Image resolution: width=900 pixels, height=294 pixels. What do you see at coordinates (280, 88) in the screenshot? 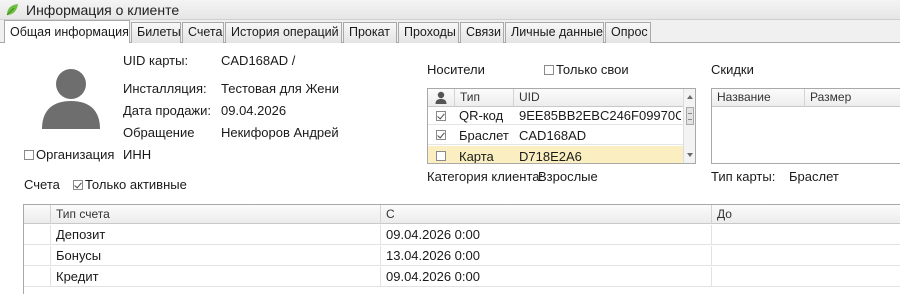
I see `installation-value: Тестовая для Жени` at bounding box center [280, 88].